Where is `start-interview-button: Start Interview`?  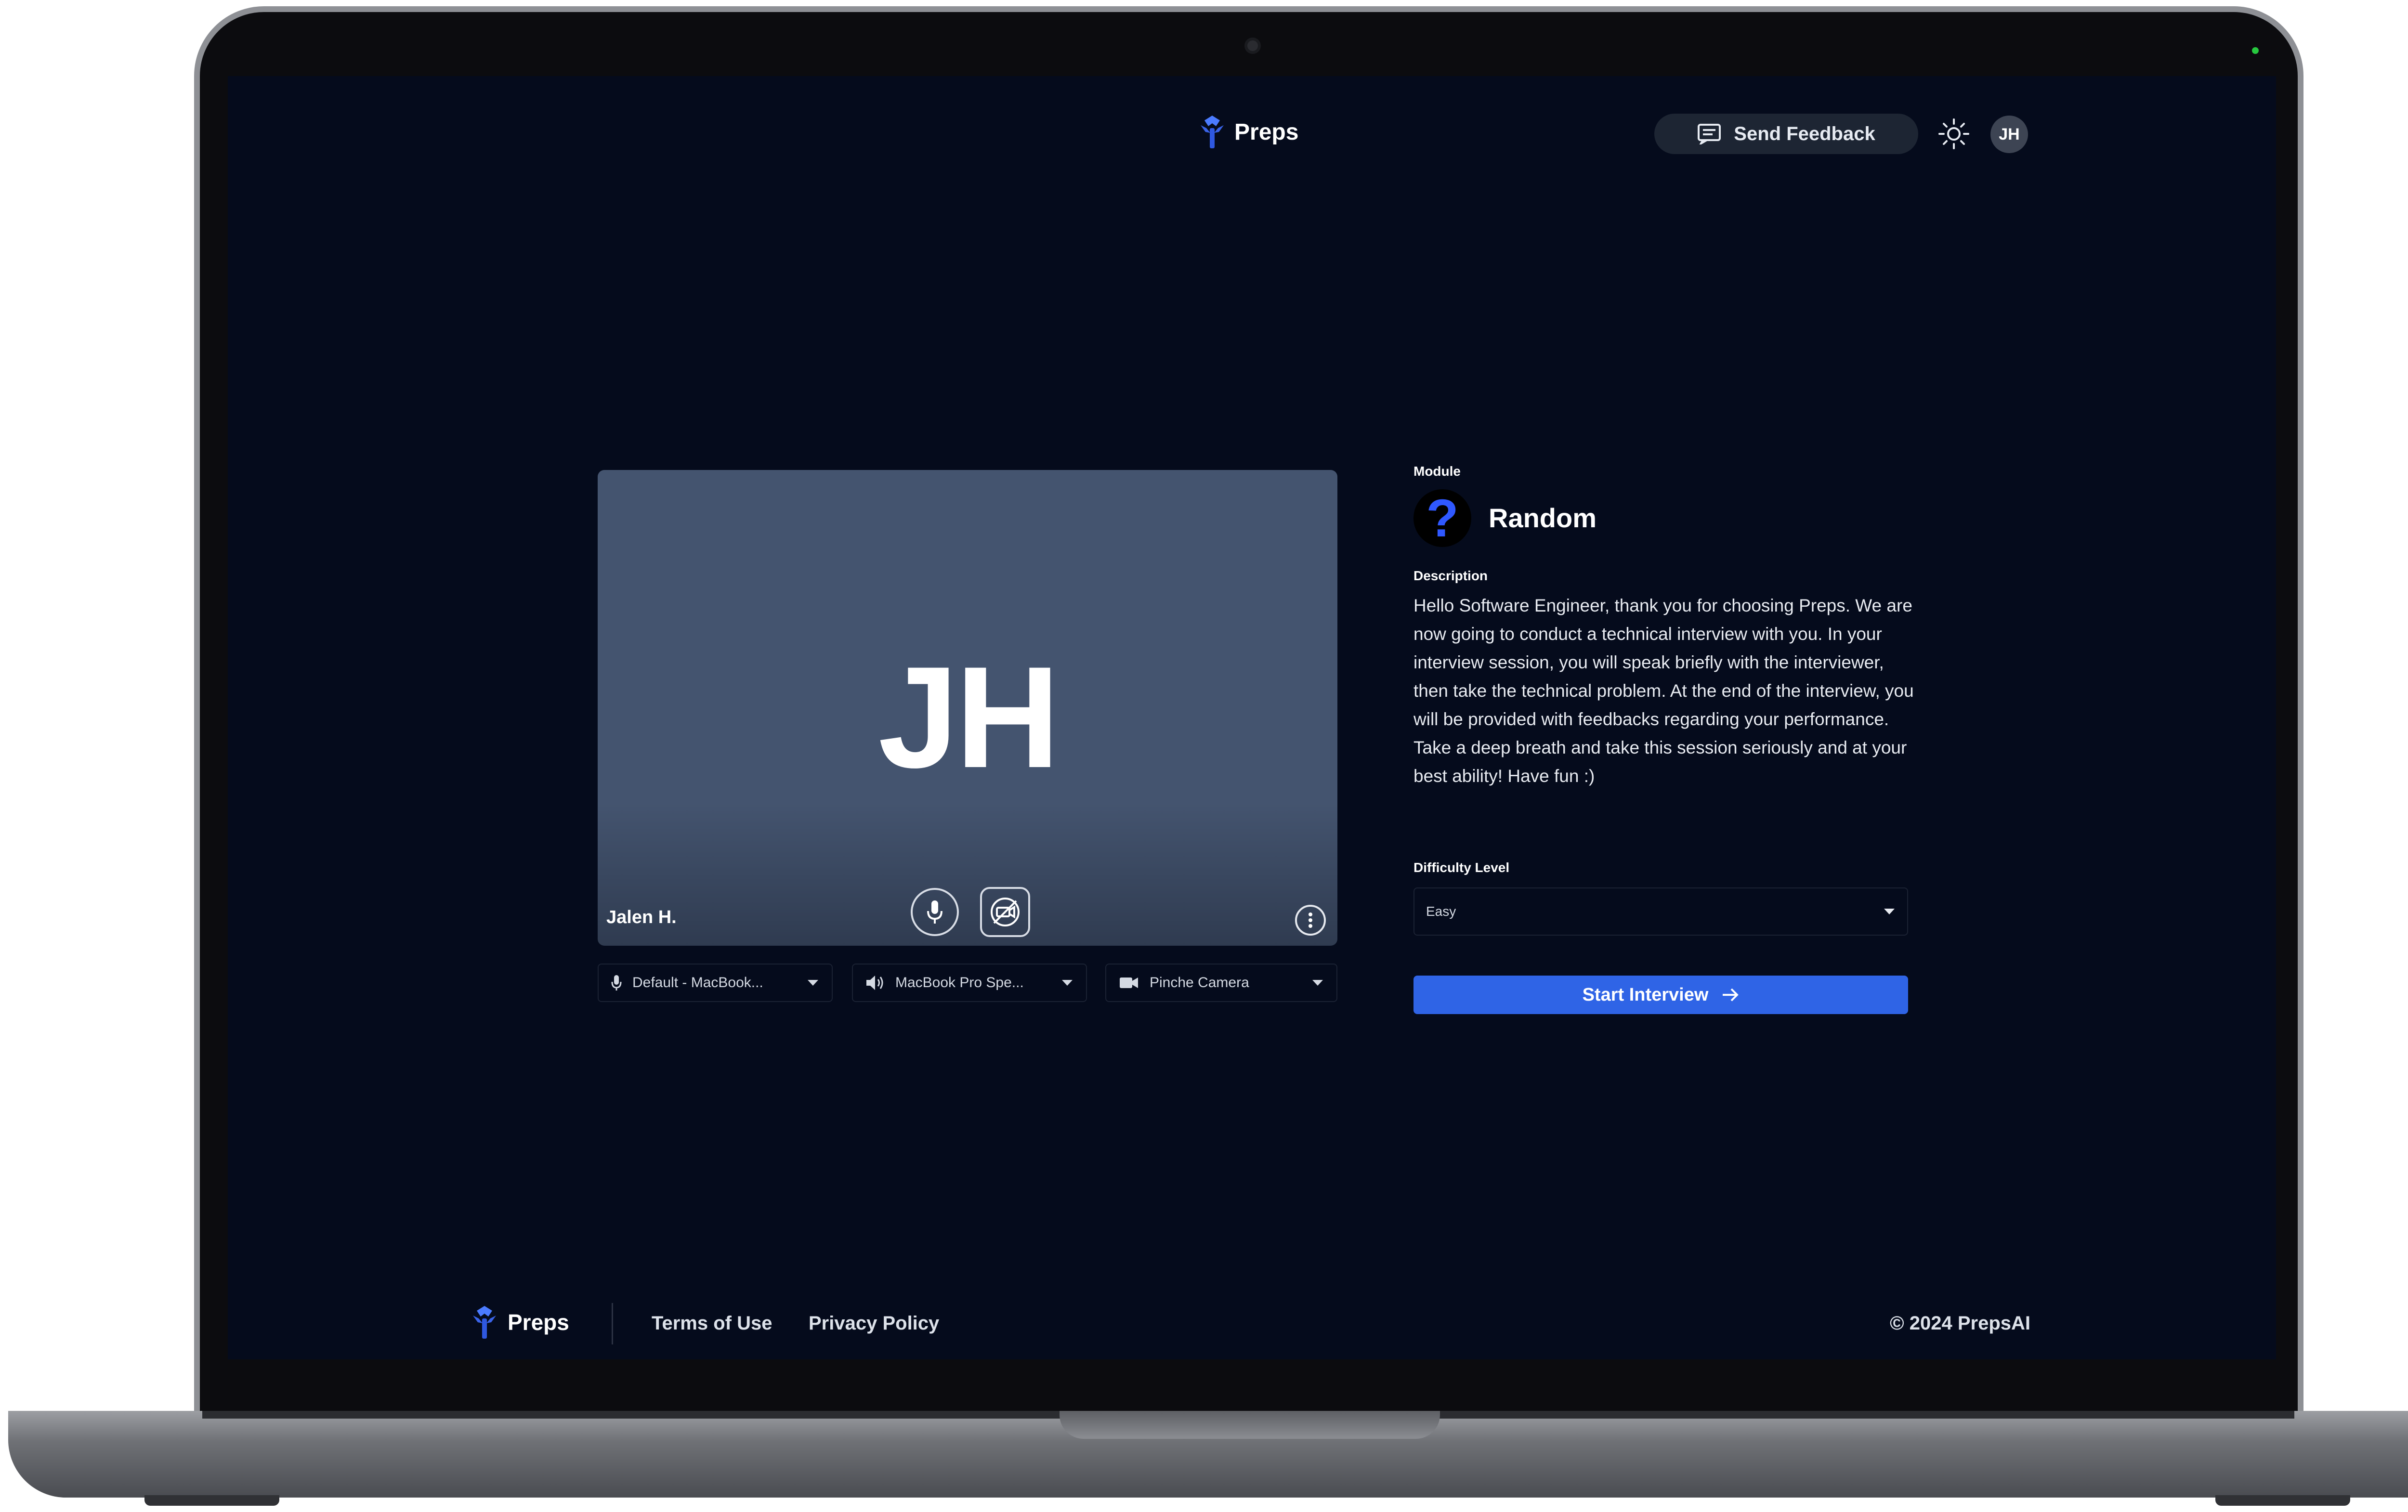
start-interview-button: Start Interview is located at coordinates (1660, 995).